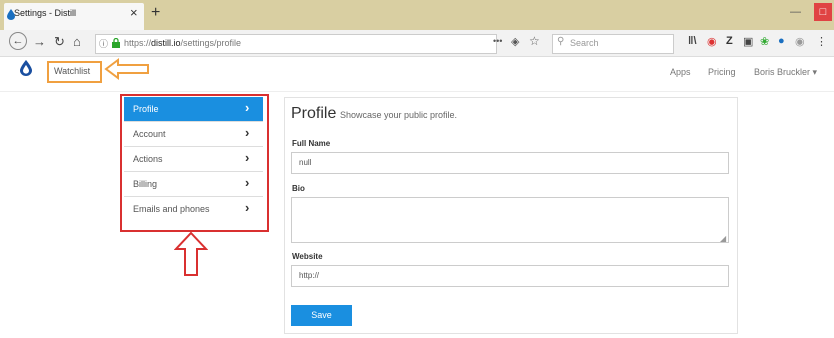 Image resolution: width=834 pixels, height=338 pixels. Describe the element at coordinates (72, 71) in the screenshot. I see `watchlist-link: Watchlist` at that location.